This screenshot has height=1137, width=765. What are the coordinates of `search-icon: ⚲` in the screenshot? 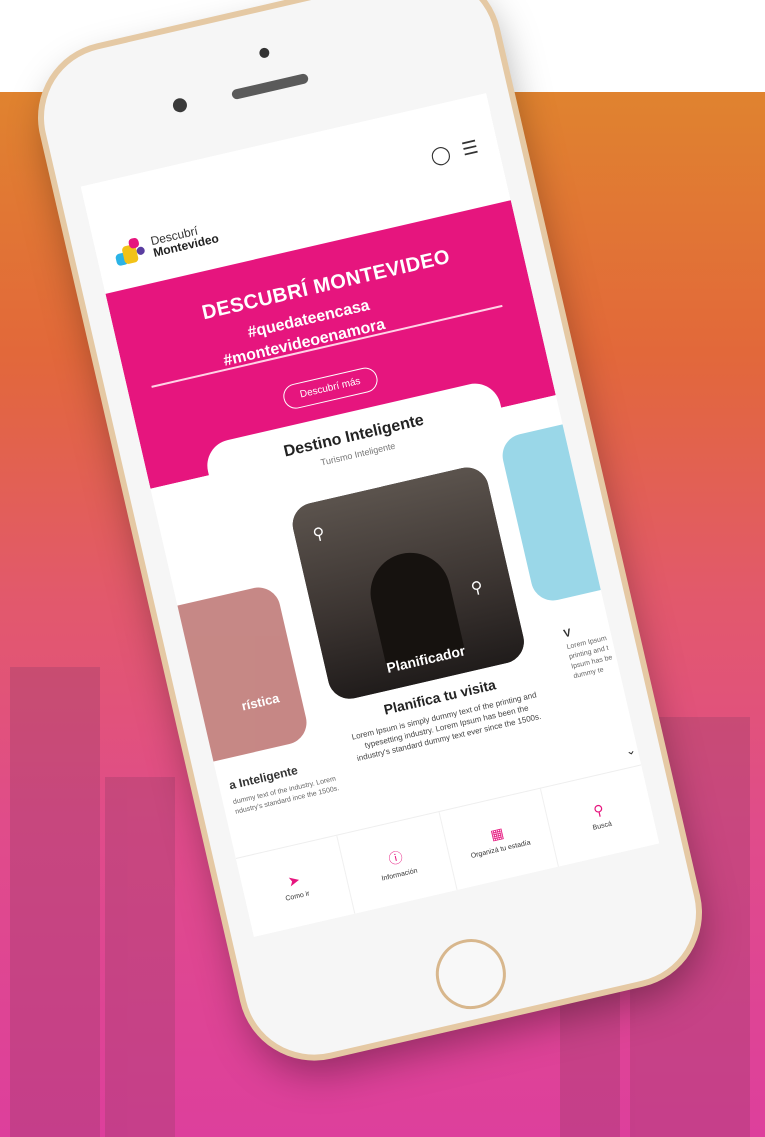 It's located at (598, 810).